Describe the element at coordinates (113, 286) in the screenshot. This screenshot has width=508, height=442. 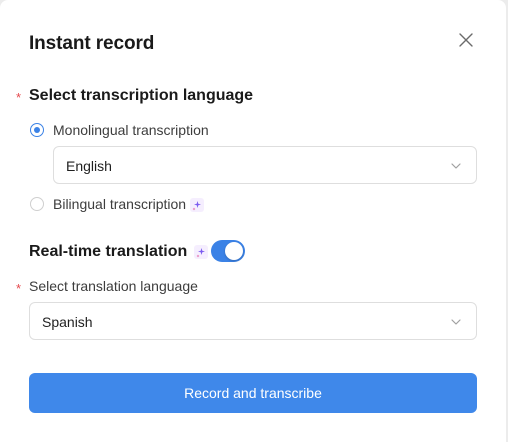
I see `translation-language-label: Select translation language` at that location.